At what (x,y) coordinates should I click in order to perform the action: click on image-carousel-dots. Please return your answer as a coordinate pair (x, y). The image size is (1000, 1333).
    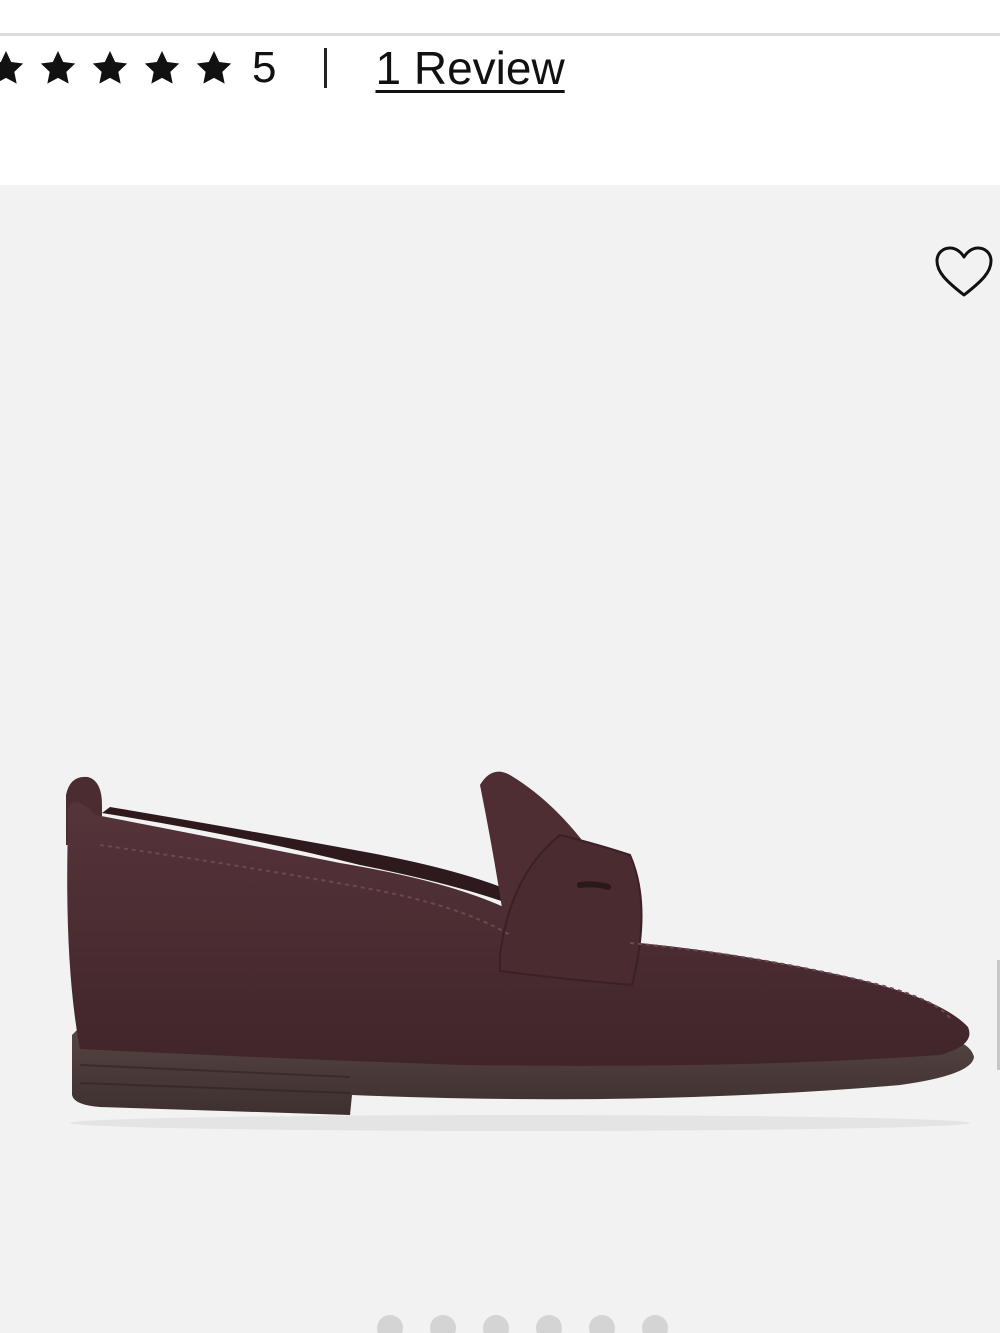
    Looking at the image, I should click on (536, 1324).